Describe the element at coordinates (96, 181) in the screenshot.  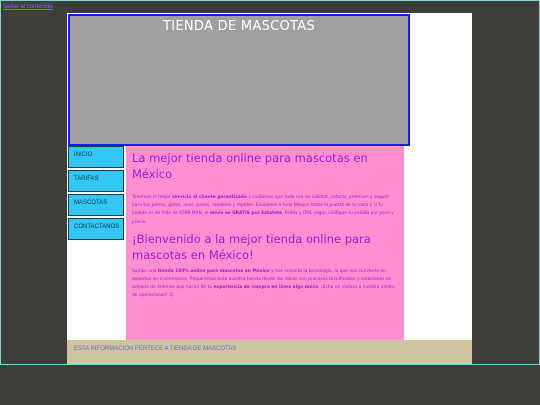
I see `nav-item-tarifas: TARIFAS` at that location.